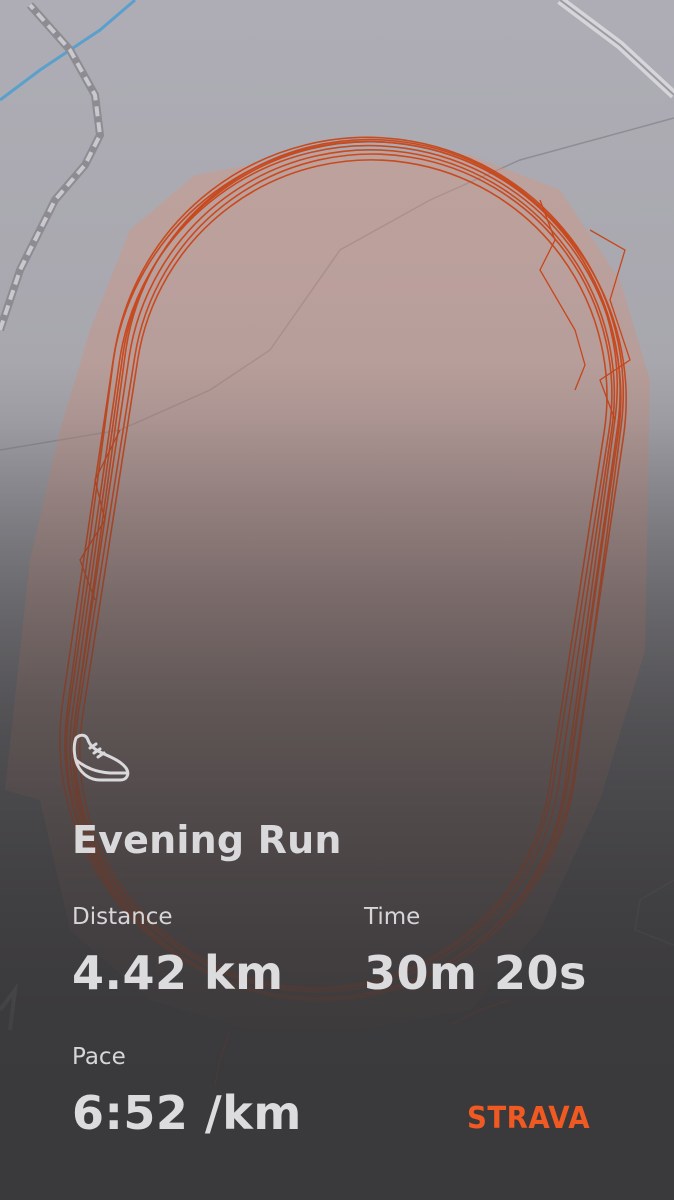  Describe the element at coordinates (207, 840) in the screenshot. I see `activity-title: Evening Run` at that location.